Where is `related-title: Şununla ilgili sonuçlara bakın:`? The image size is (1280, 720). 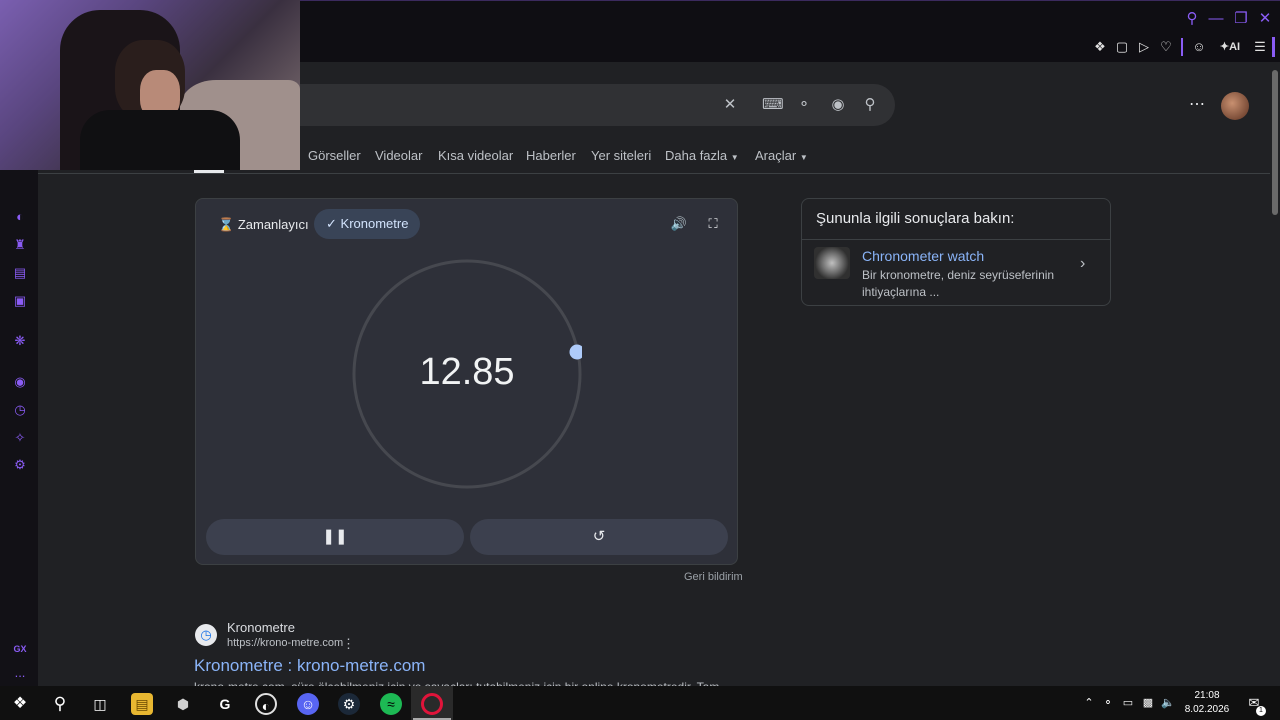 related-title: Şununla ilgili sonuçlara bakın: is located at coordinates (915, 218).